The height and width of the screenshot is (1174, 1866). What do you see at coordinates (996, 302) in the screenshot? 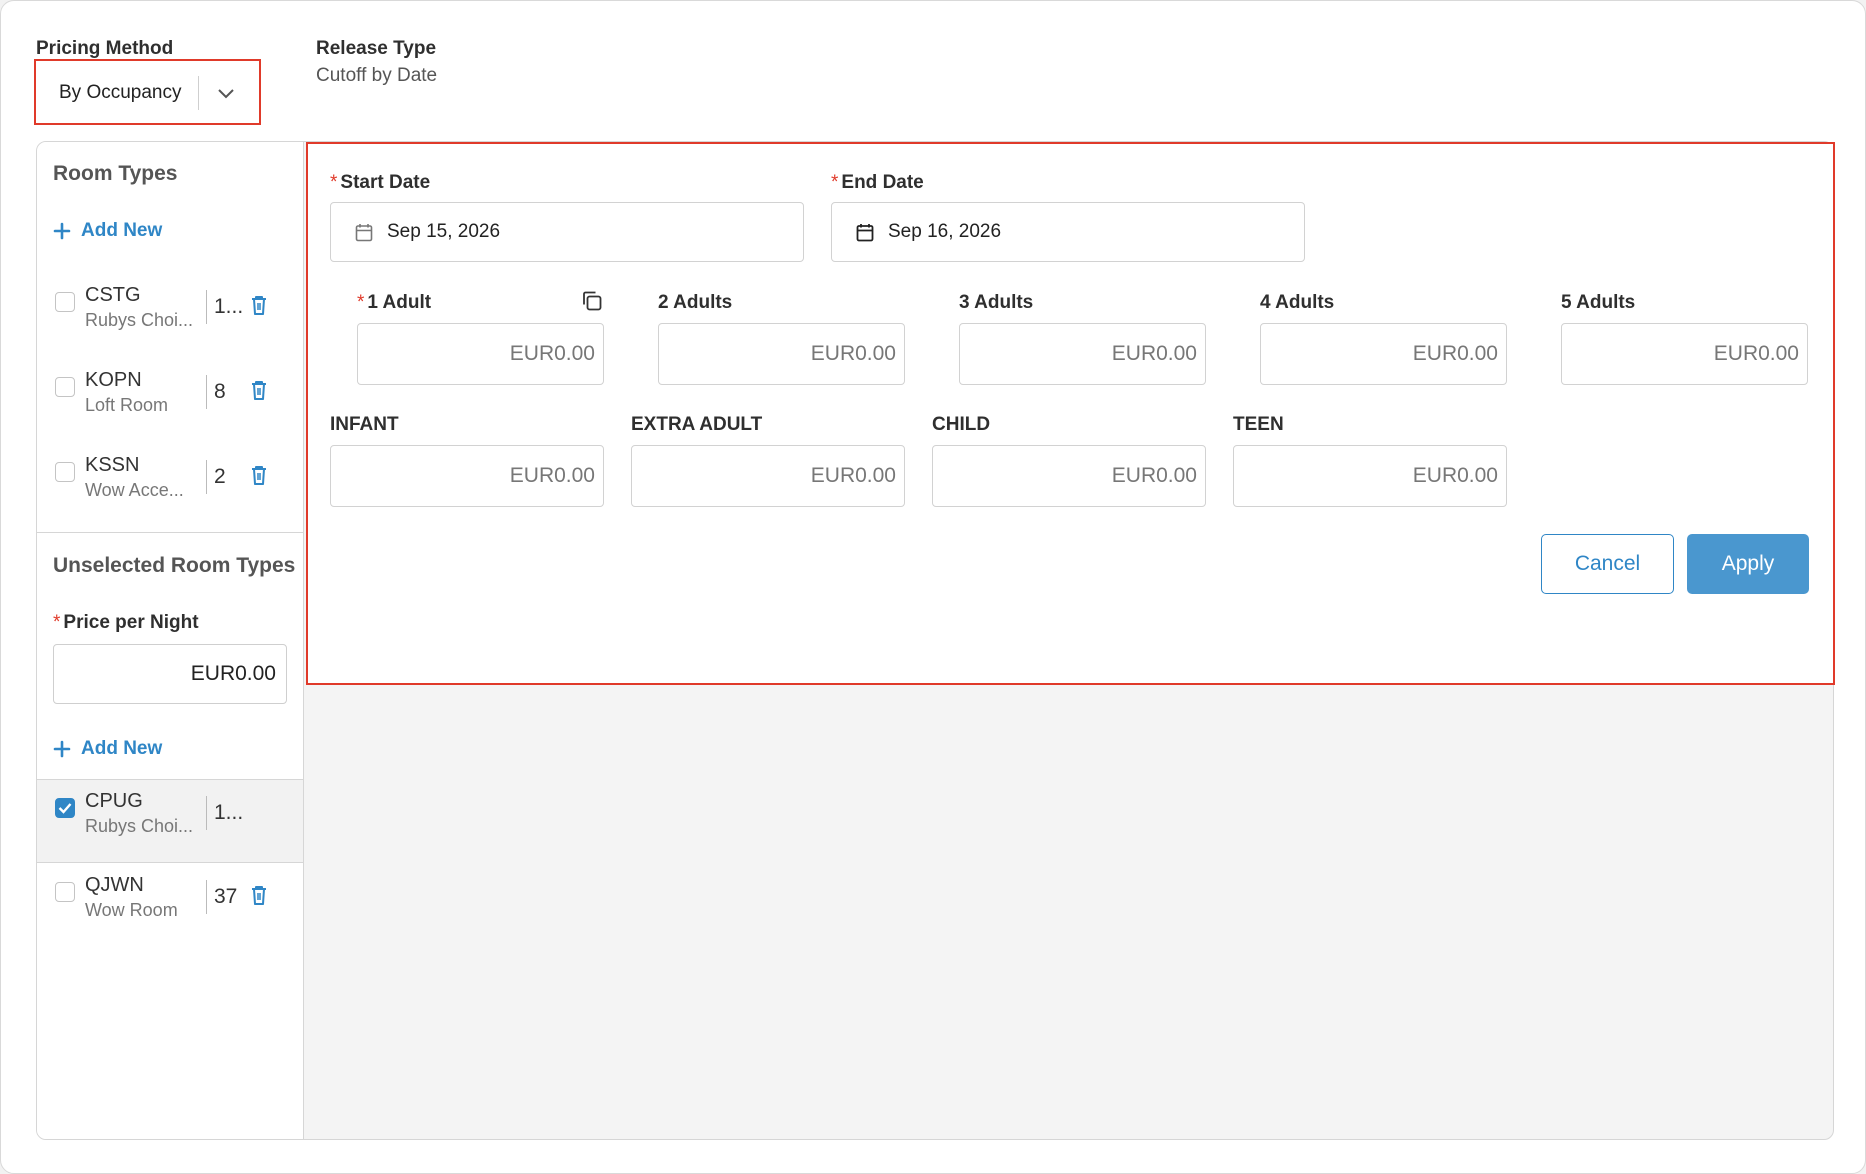
I see `occupancy-label-3-adults: 3 Adults` at bounding box center [996, 302].